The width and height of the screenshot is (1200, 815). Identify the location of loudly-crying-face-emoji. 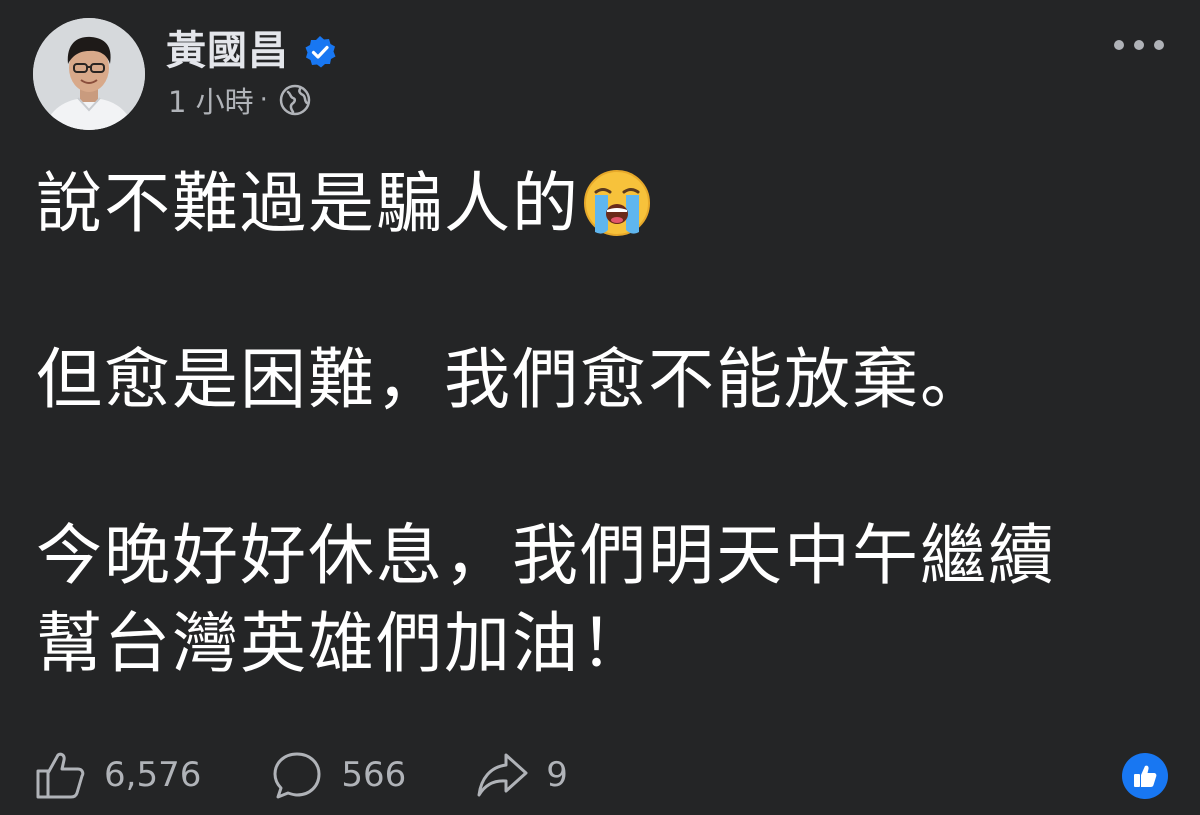
(617, 203).